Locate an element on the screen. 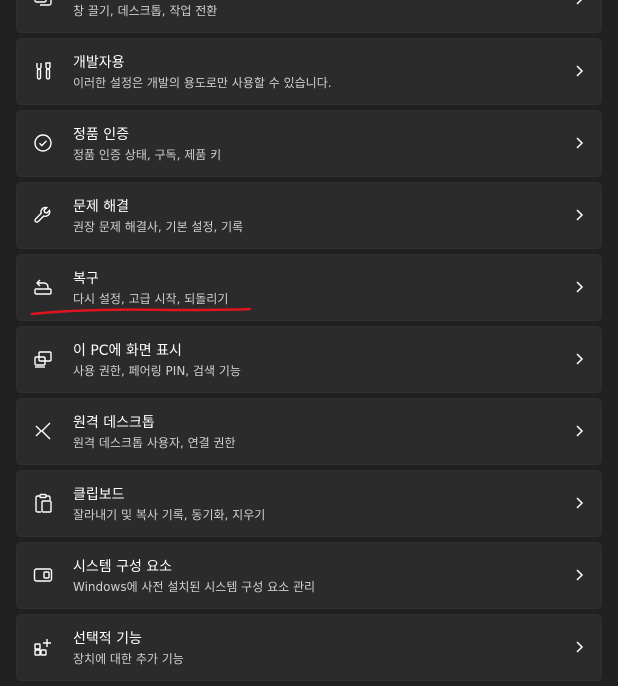 This screenshot has width=618, height=686. settings-item-subtitle: 정품 인증 상태, 구독, 제품 키 is located at coordinates (147, 155).